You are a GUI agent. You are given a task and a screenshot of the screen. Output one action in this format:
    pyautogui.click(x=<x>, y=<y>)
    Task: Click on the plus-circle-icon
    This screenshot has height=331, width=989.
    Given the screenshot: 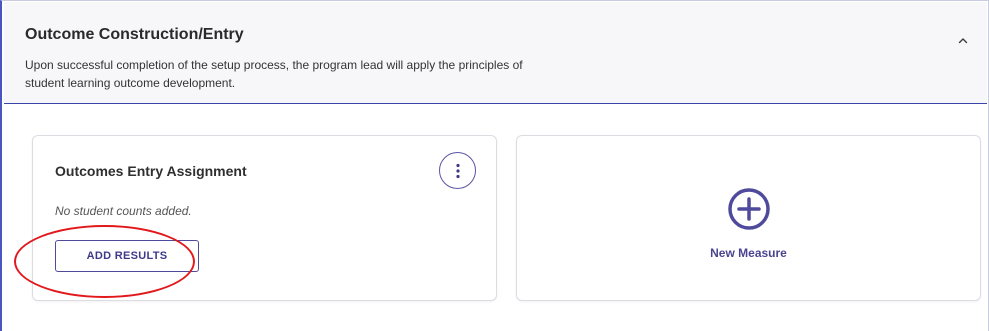 What is the action you would take?
    pyautogui.click(x=749, y=209)
    